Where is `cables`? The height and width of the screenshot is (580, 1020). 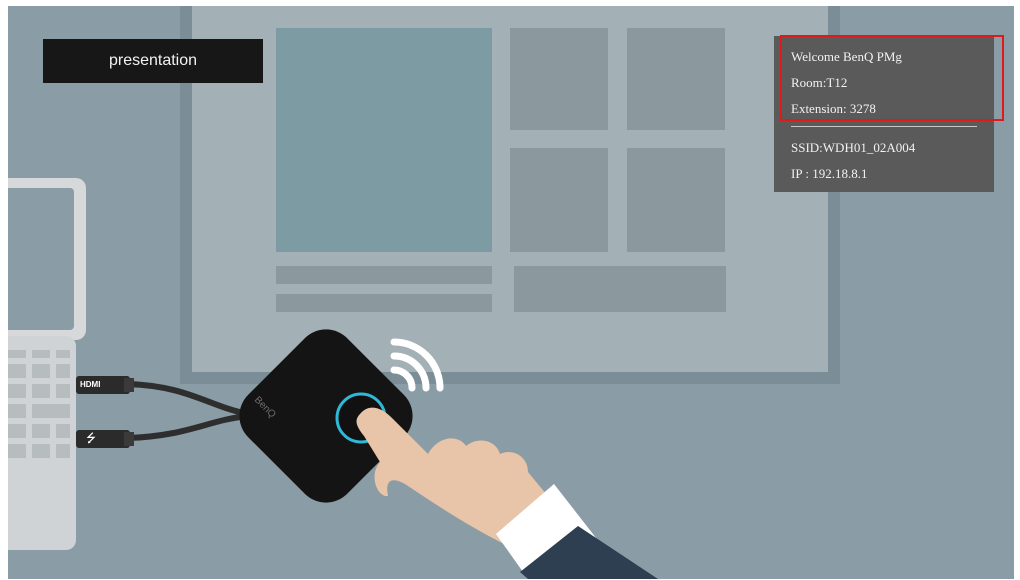 cables is located at coordinates (188, 411).